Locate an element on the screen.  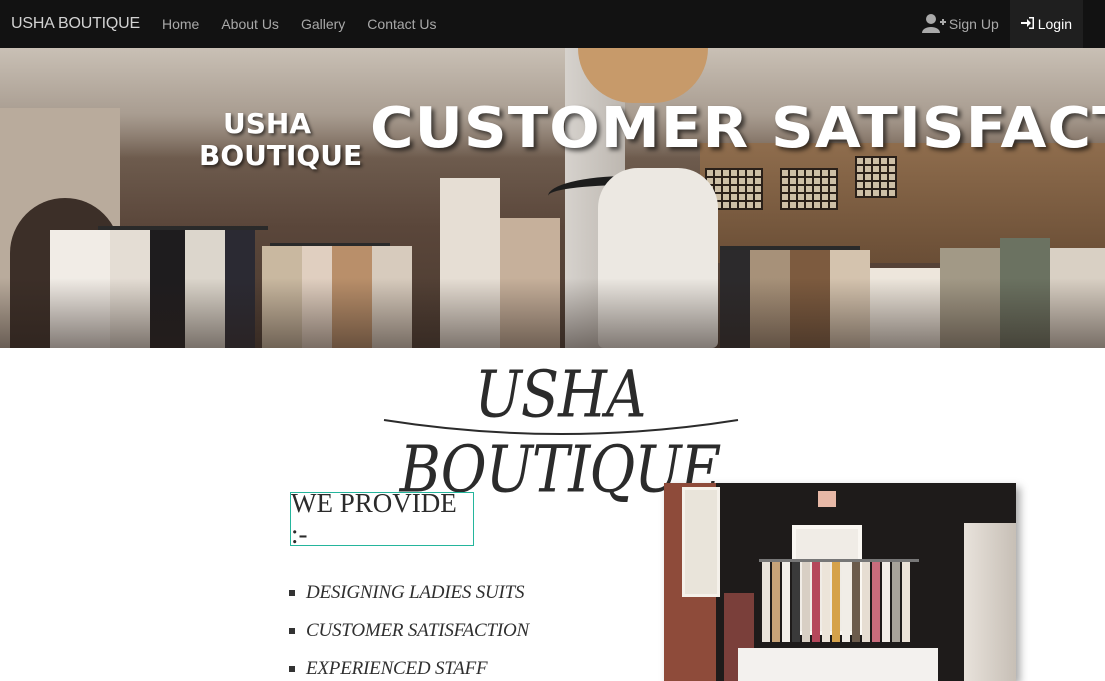
sign-in-icon is located at coordinates (1029, 24).